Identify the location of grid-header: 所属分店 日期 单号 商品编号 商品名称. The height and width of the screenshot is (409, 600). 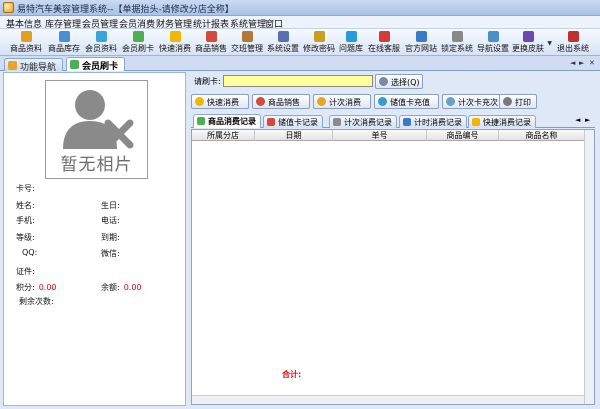
(388, 135).